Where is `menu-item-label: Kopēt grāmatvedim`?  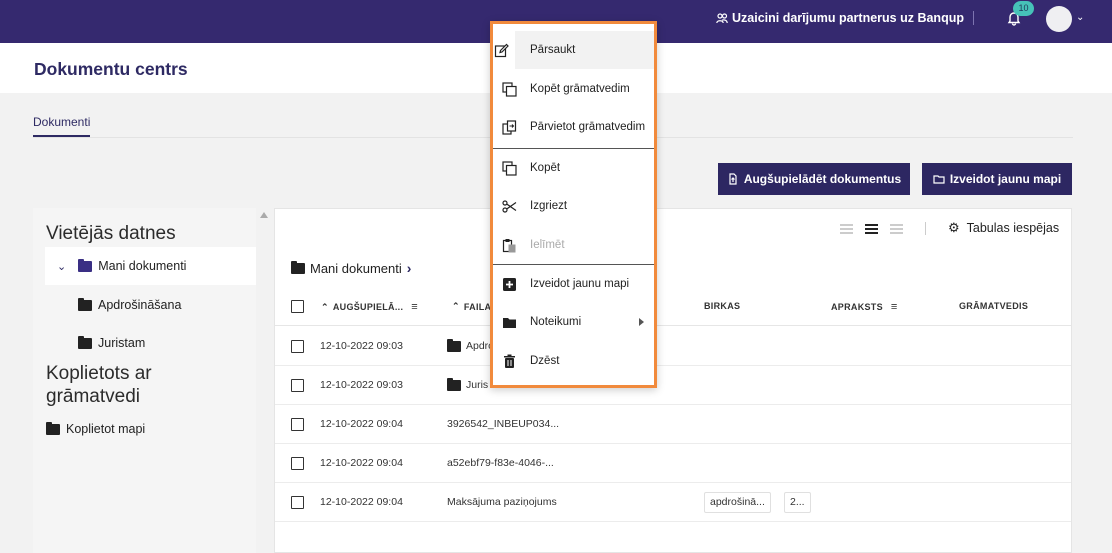 menu-item-label: Kopēt grāmatvedim is located at coordinates (580, 89).